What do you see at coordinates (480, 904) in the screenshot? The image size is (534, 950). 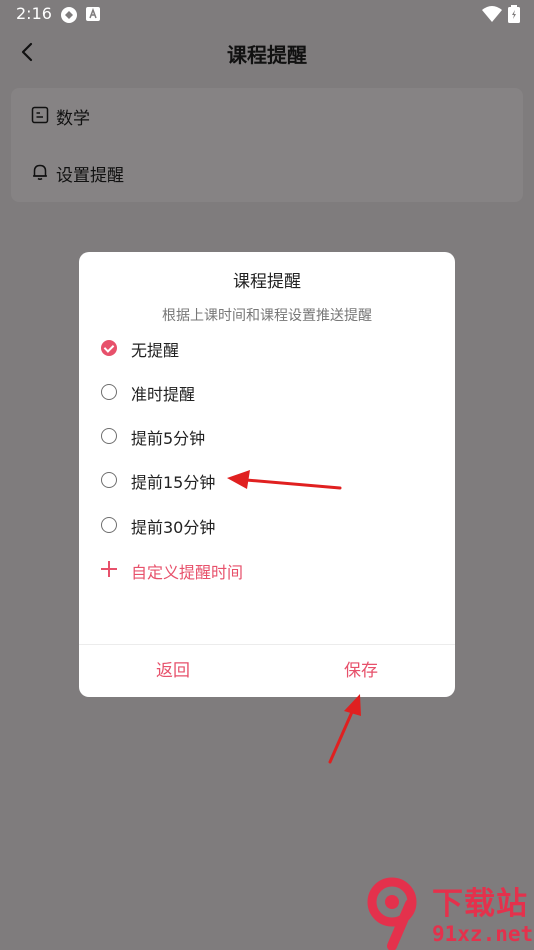 I see `watermark-title: 下载站` at bounding box center [480, 904].